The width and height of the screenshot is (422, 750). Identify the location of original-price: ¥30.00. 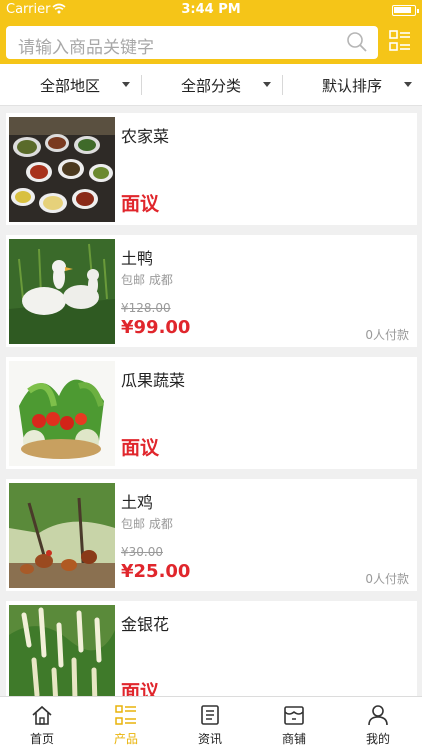
(142, 552).